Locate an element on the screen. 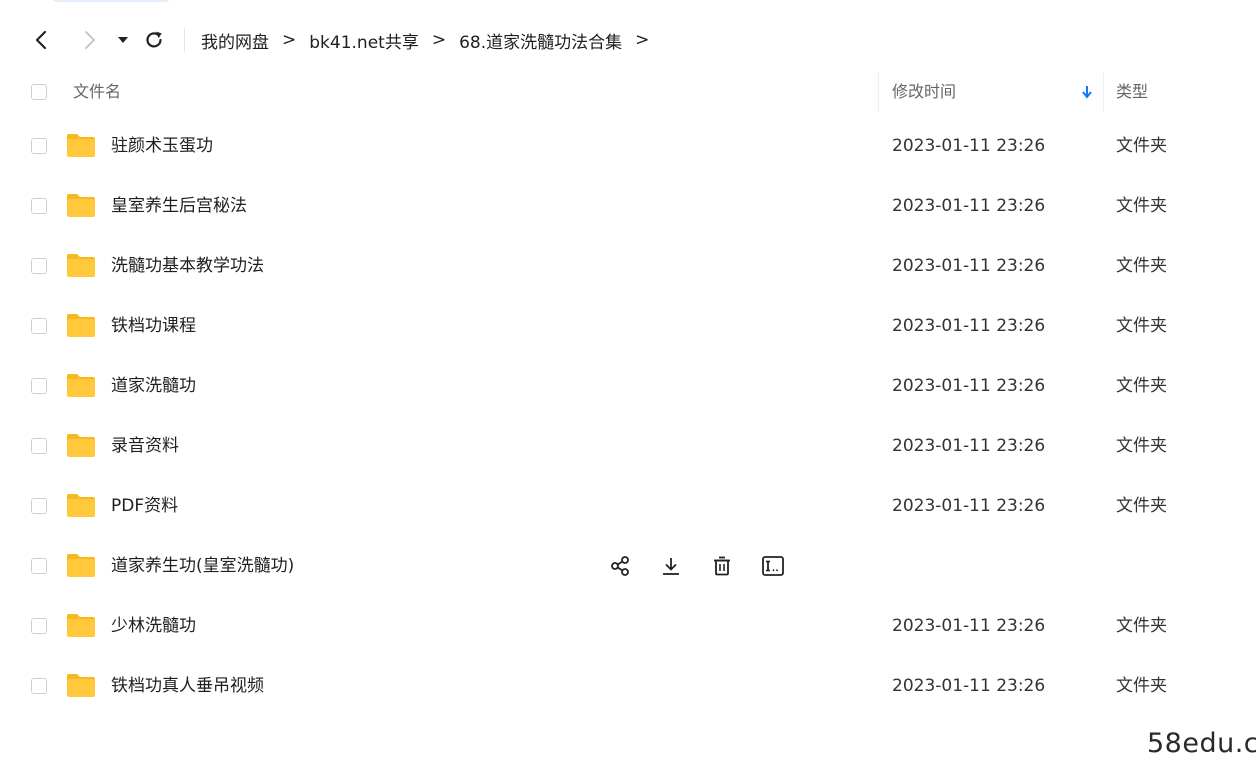  file-row: 皇室养生后宫秘法 2023-01-11 23:26 文件夹 is located at coordinates (628, 206).